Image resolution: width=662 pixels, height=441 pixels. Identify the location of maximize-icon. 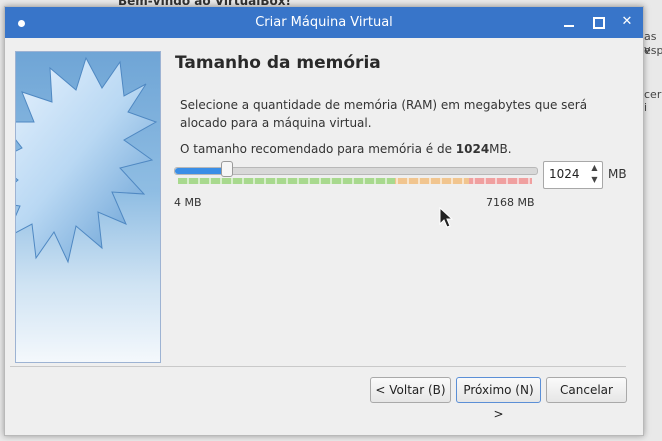
(598, 22).